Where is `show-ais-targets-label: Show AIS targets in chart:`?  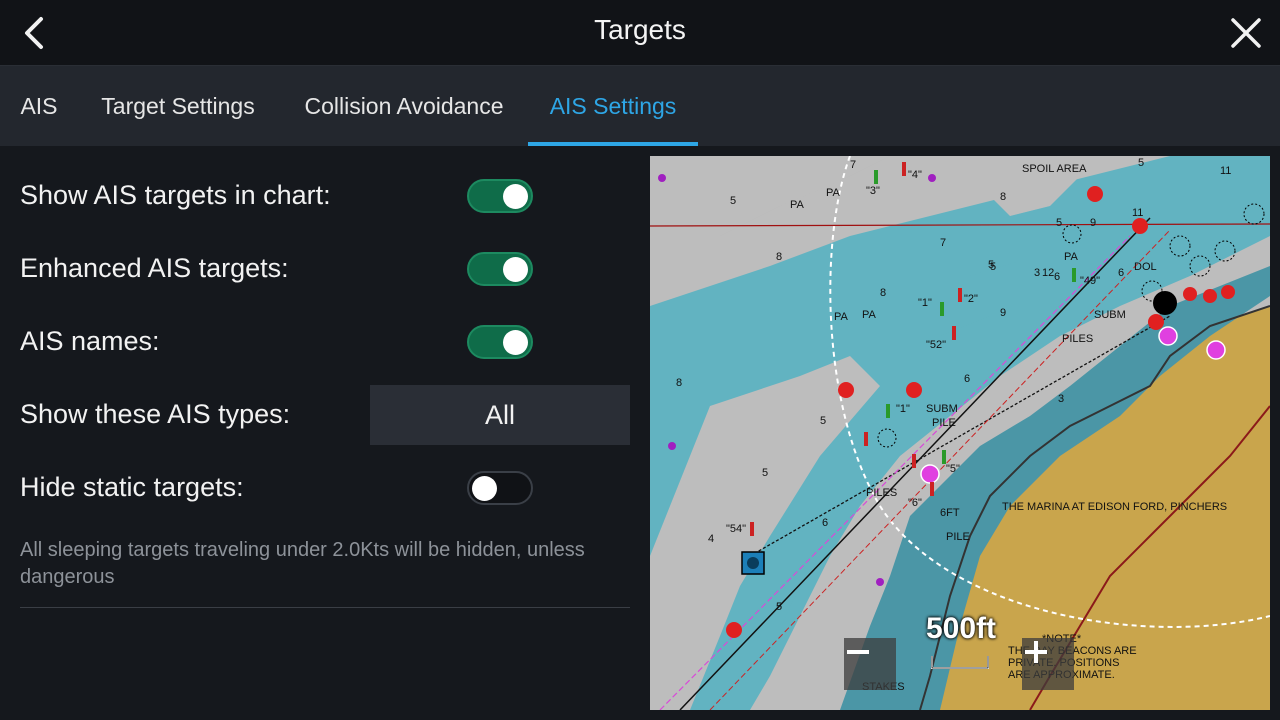 show-ais-targets-label: Show AIS targets in chart: is located at coordinates (175, 195).